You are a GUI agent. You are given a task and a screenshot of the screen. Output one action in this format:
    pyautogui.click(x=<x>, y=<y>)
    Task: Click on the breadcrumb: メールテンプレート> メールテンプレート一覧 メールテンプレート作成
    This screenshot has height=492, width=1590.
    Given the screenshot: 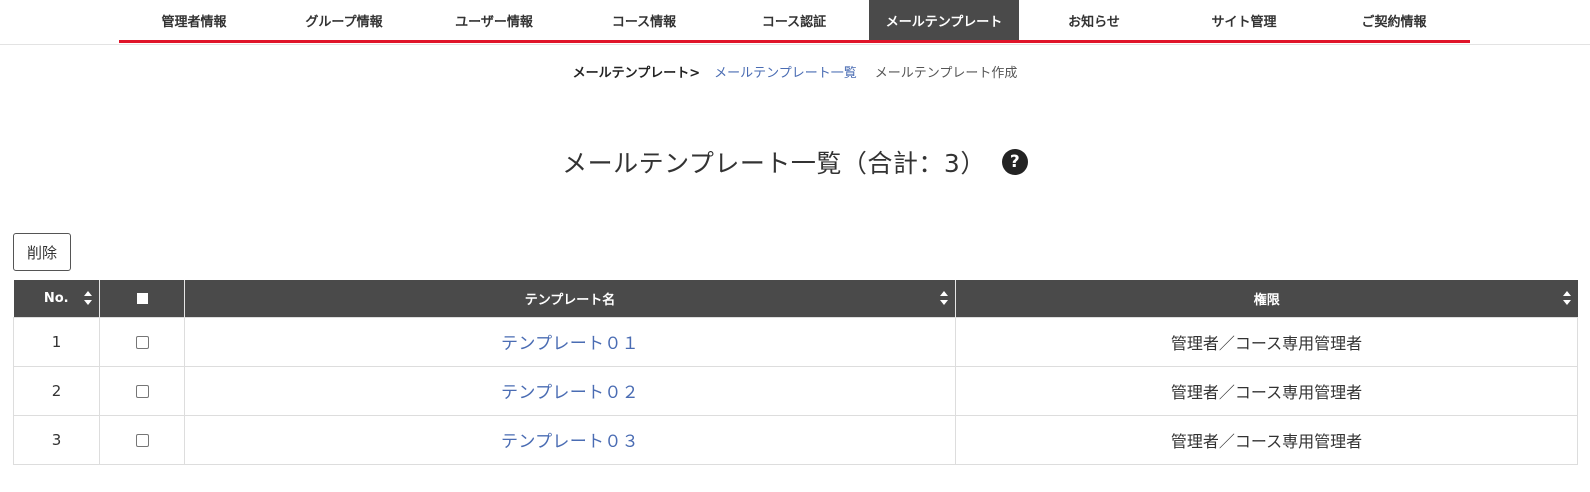 What is the action you would take?
    pyautogui.click(x=795, y=71)
    